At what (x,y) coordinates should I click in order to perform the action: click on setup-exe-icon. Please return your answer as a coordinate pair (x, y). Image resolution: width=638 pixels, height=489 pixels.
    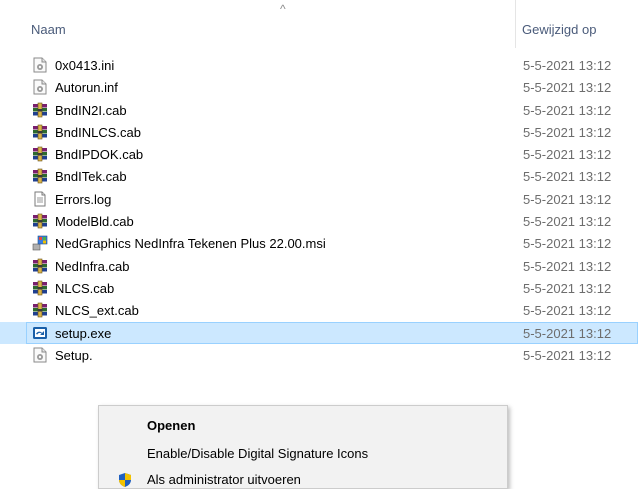
    Looking at the image, I should click on (40, 333).